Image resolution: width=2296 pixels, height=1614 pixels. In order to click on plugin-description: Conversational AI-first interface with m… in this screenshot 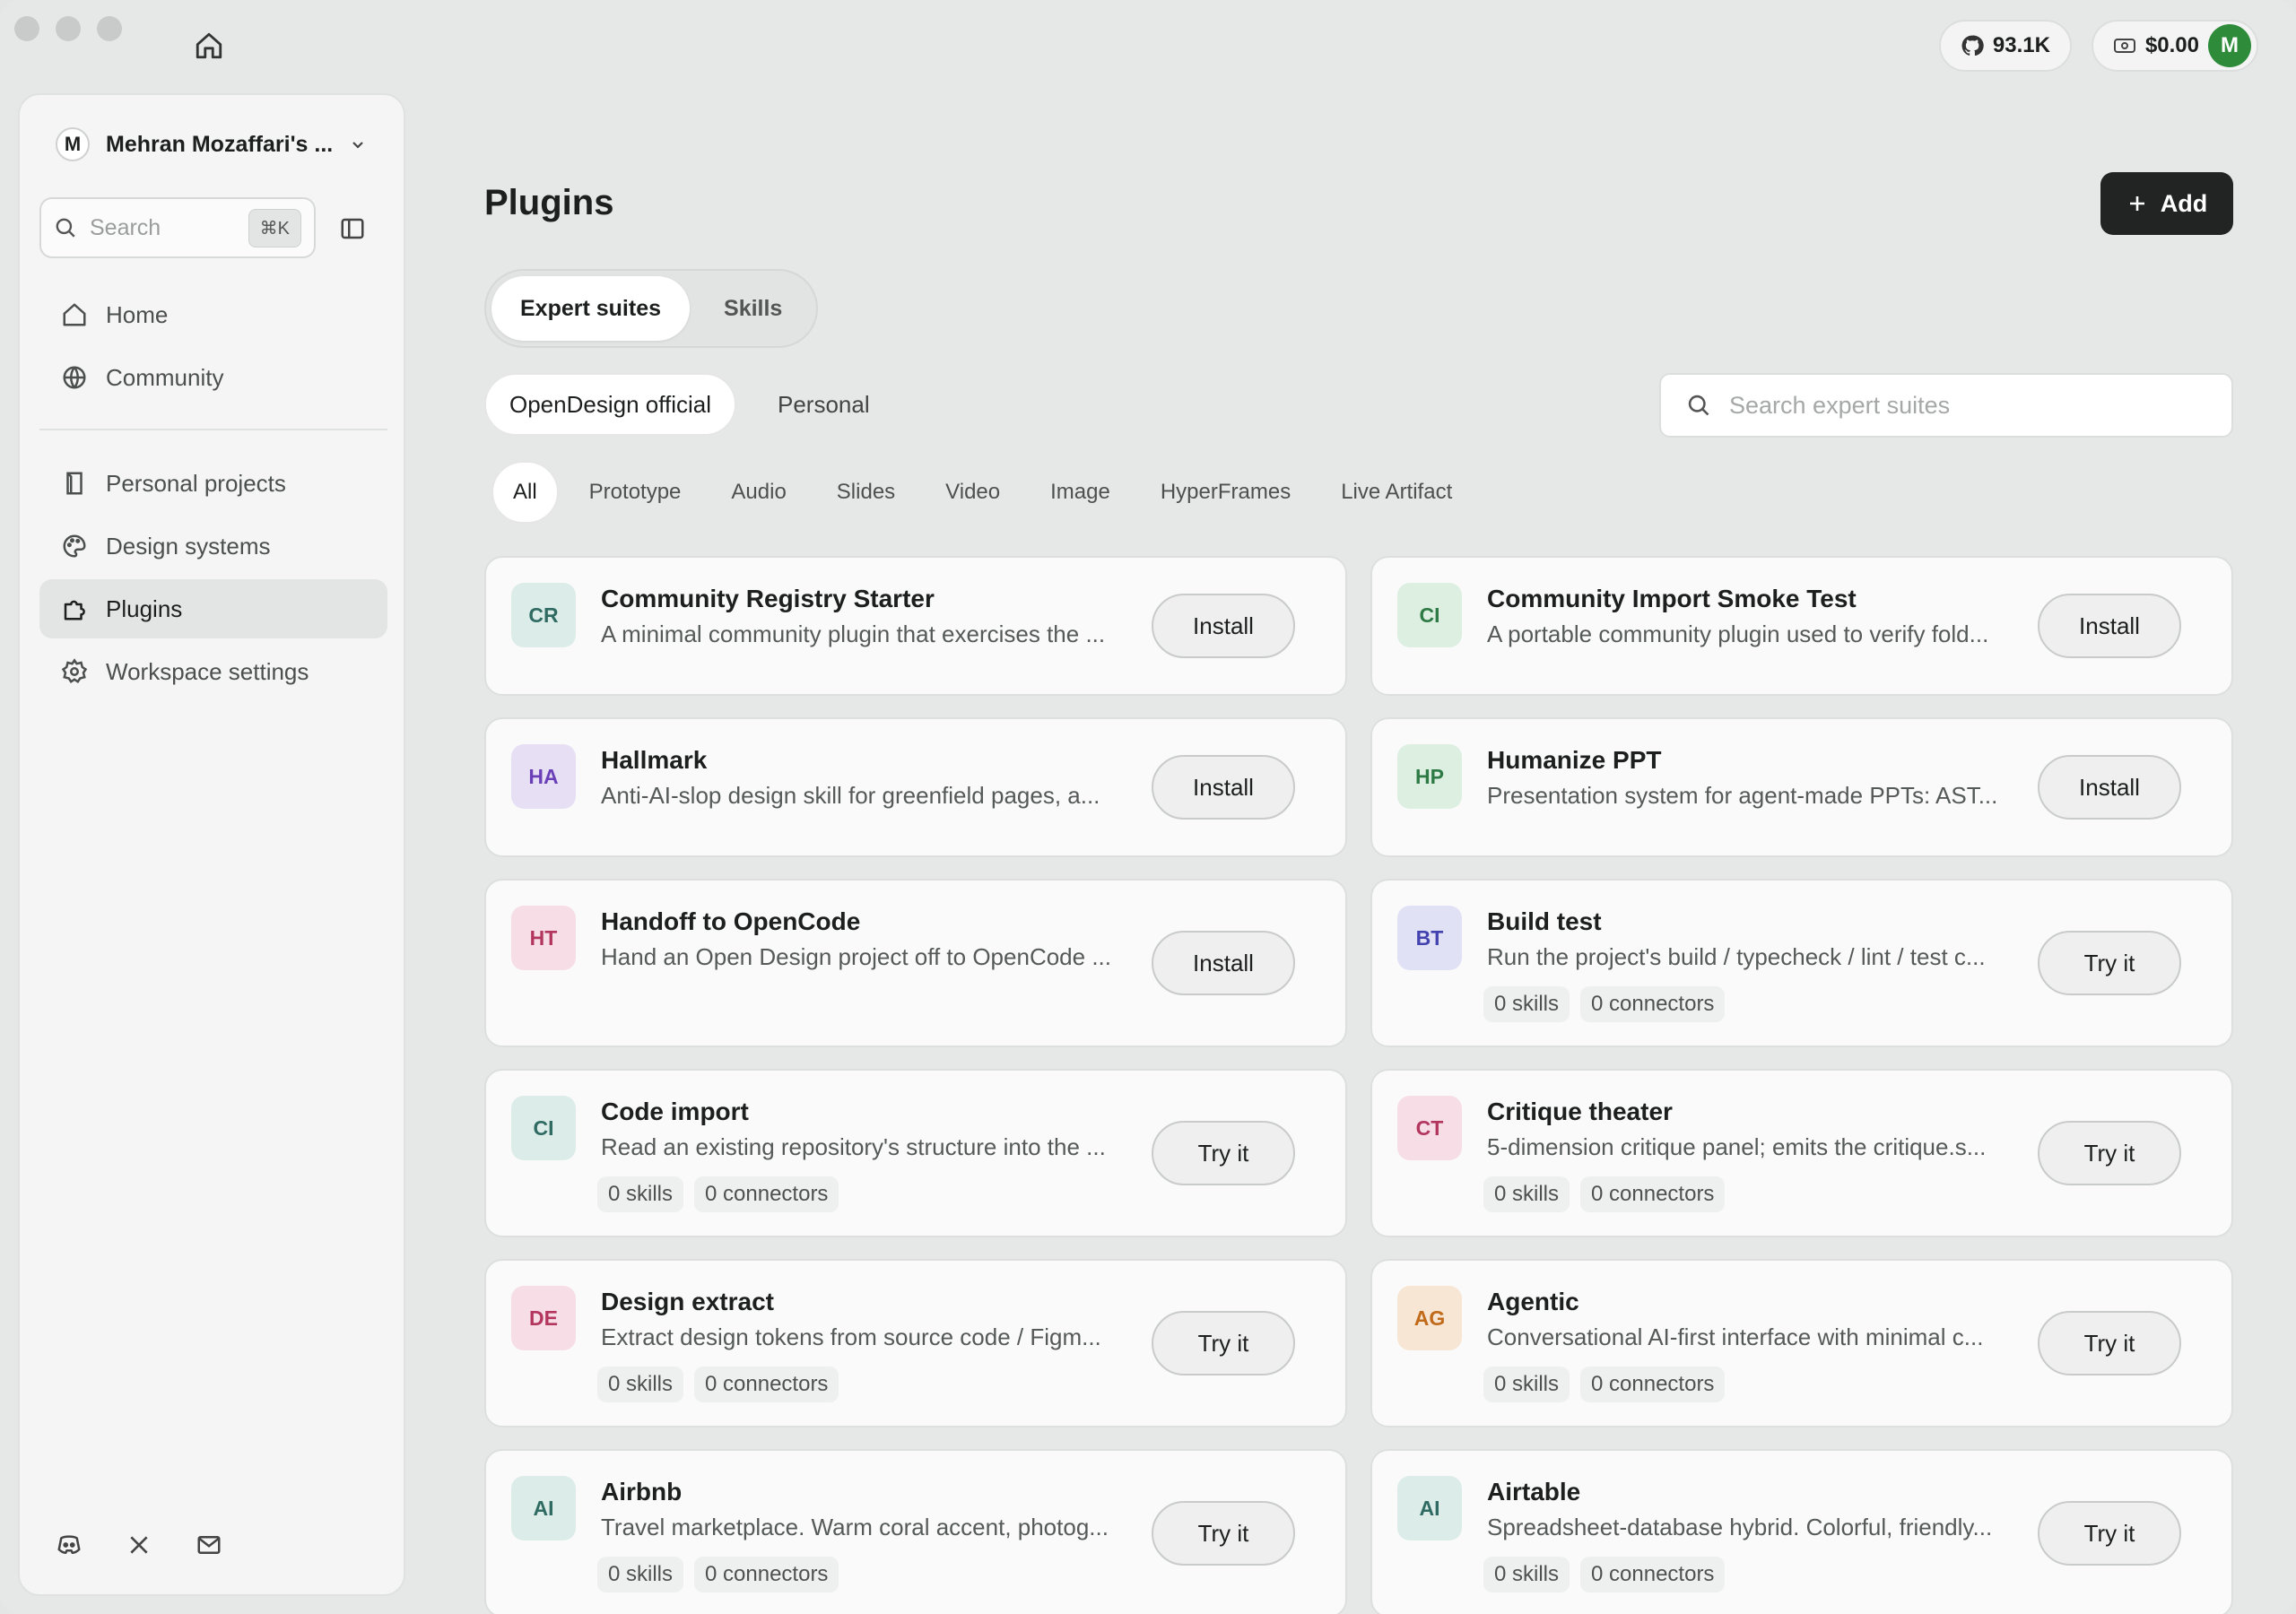, I will do `click(1735, 1336)`.